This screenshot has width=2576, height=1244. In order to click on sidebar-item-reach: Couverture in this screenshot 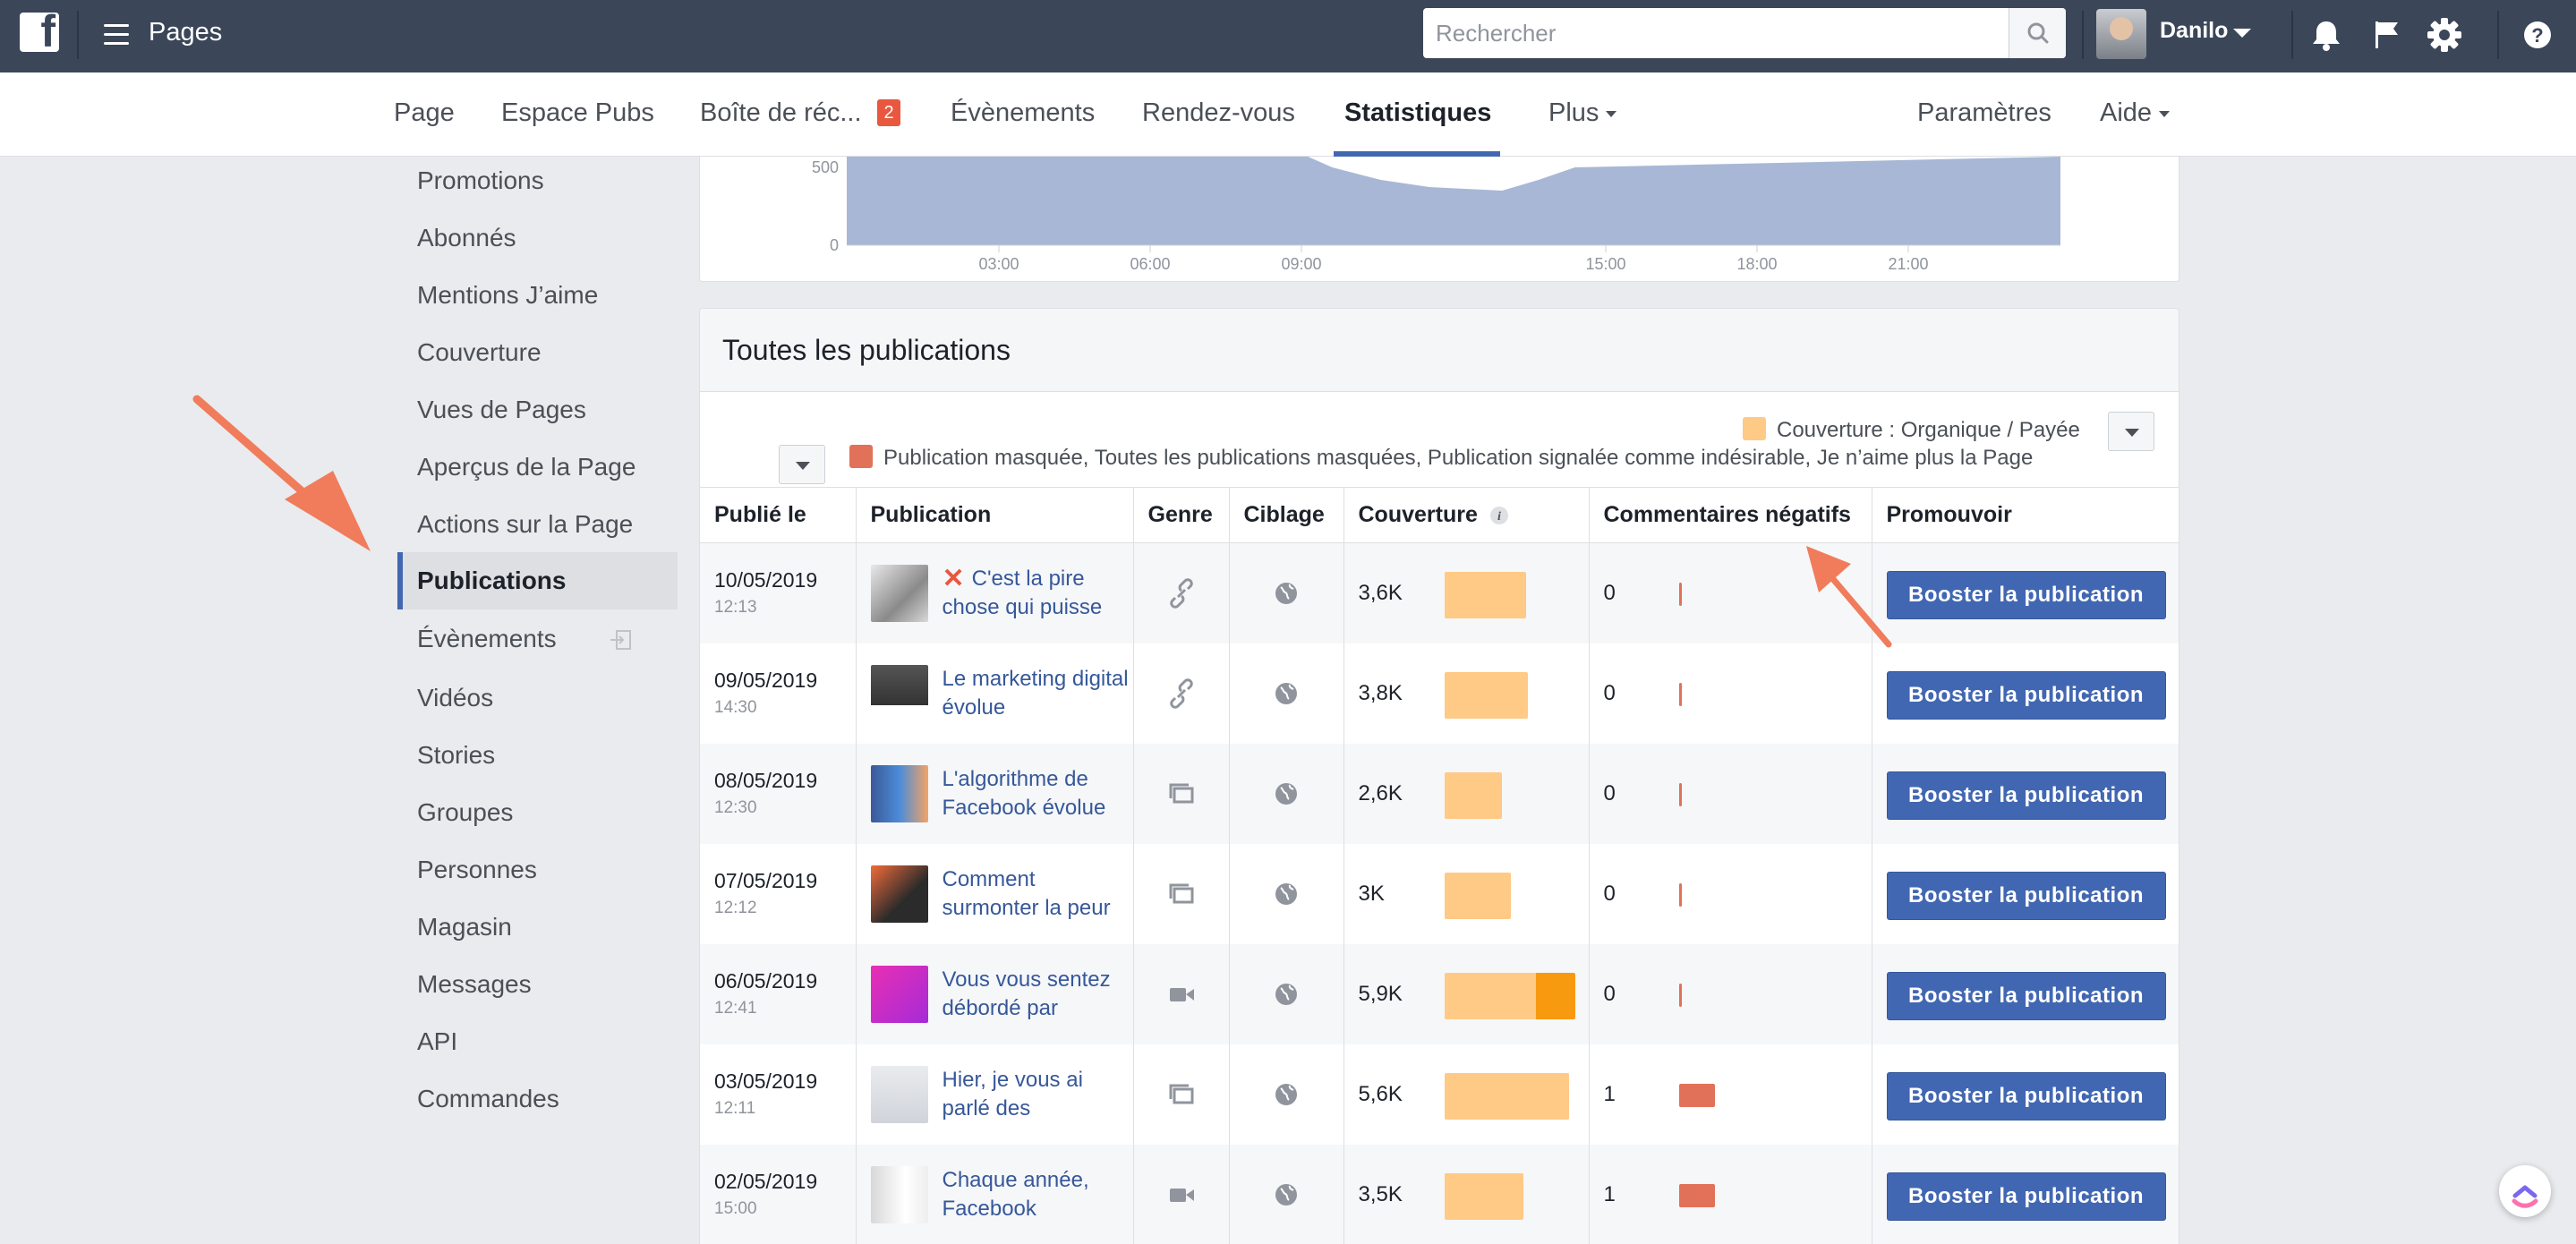, I will do `click(537, 357)`.